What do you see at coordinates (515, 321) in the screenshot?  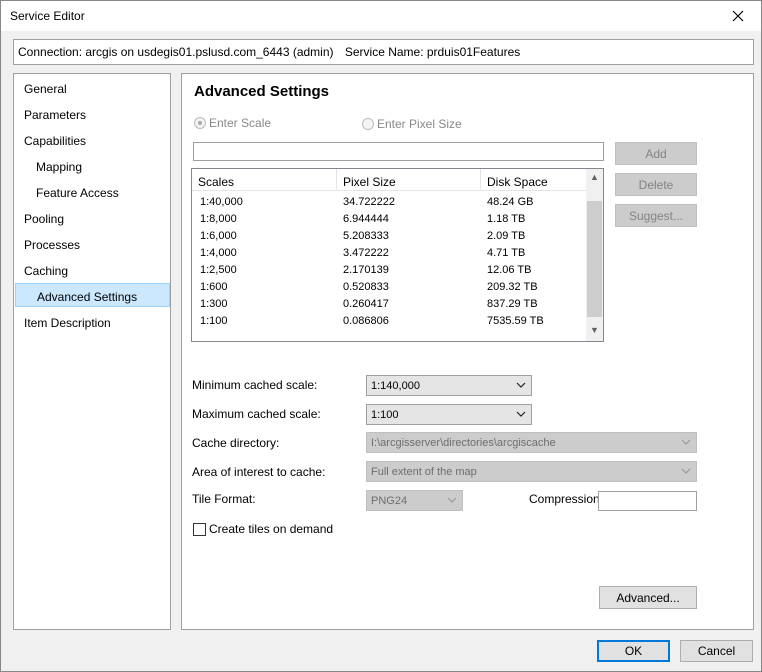 I see `disk-space-cell: 7535.59 TB` at bounding box center [515, 321].